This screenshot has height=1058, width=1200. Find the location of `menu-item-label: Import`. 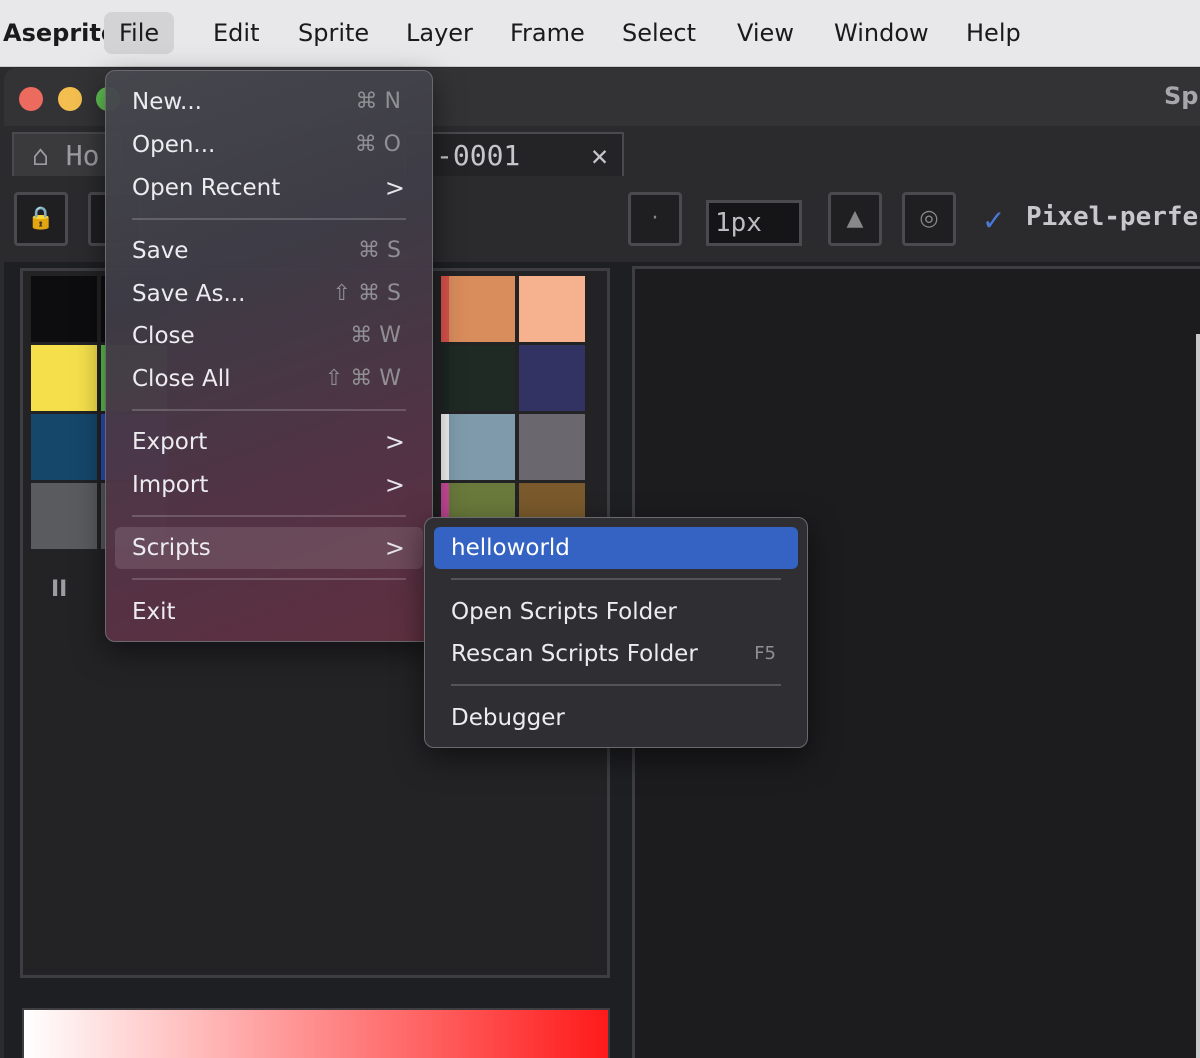

menu-item-label: Import is located at coordinates (170, 485).